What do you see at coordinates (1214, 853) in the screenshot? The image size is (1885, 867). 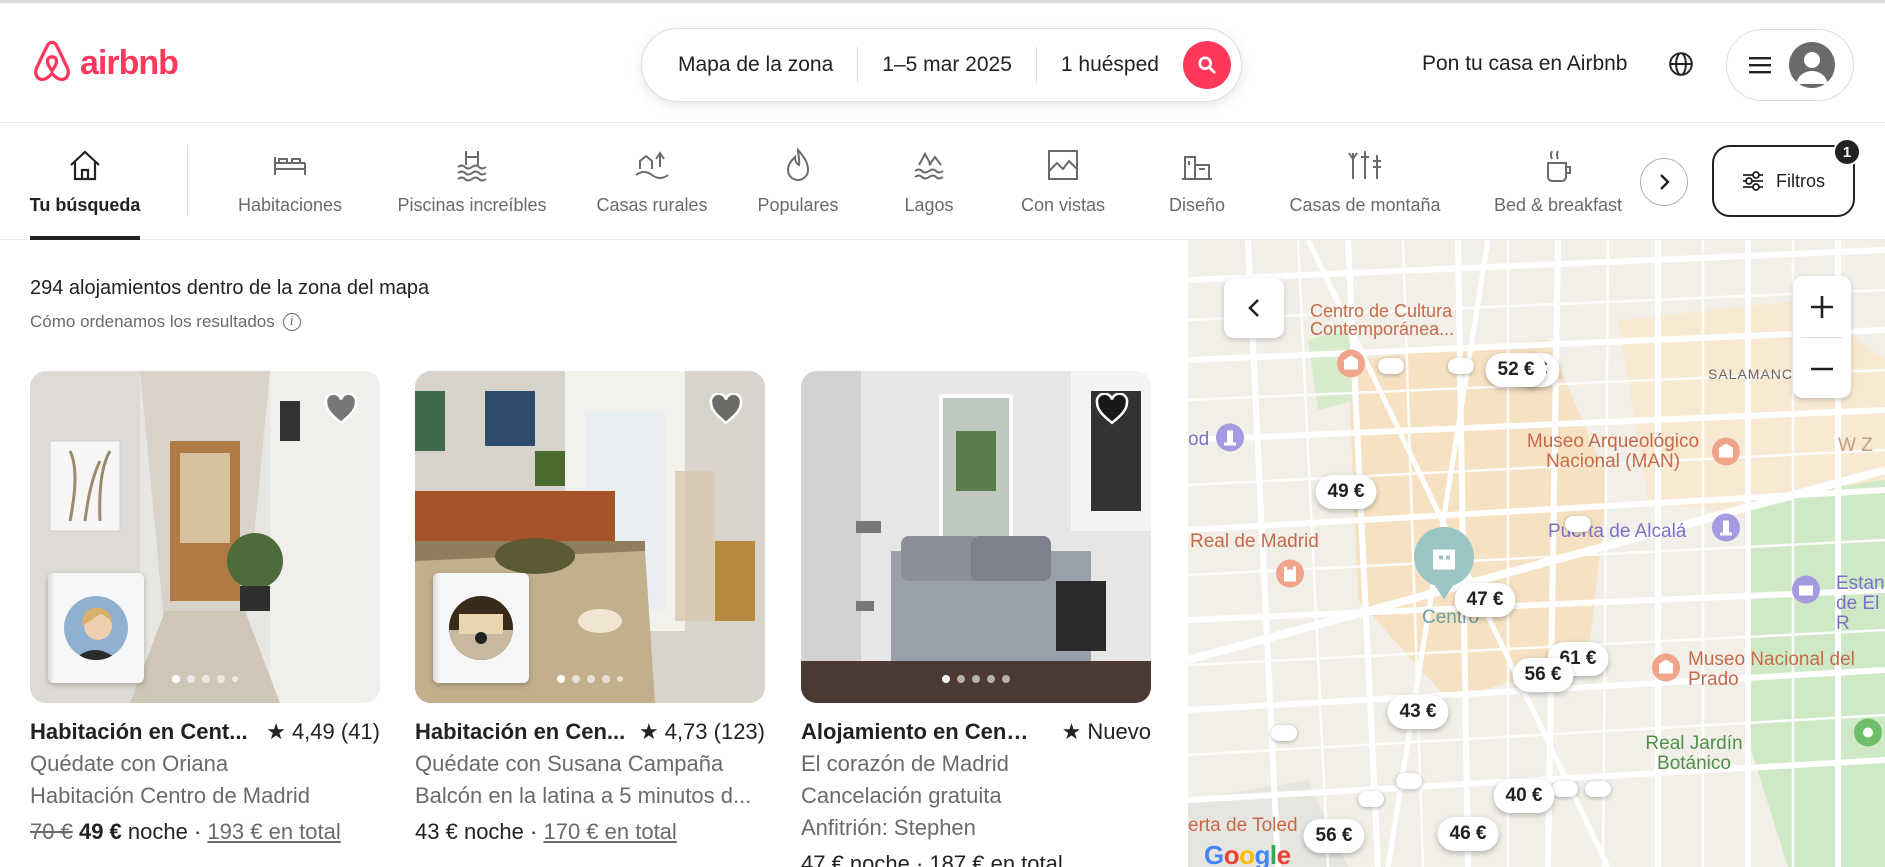 I see `google-g: G` at bounding box center [1214, 853].